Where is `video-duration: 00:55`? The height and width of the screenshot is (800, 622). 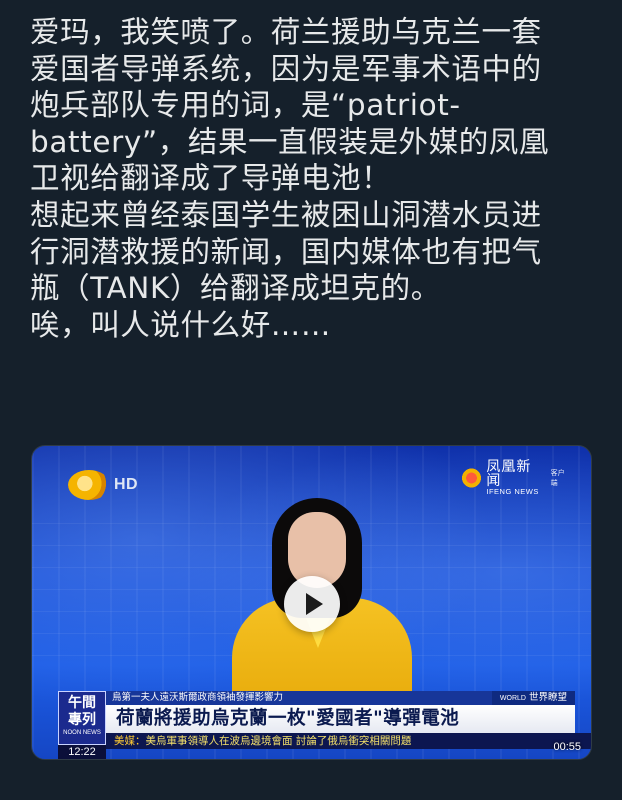
video-duration: 00:55 is located at coordinates (567, 747).